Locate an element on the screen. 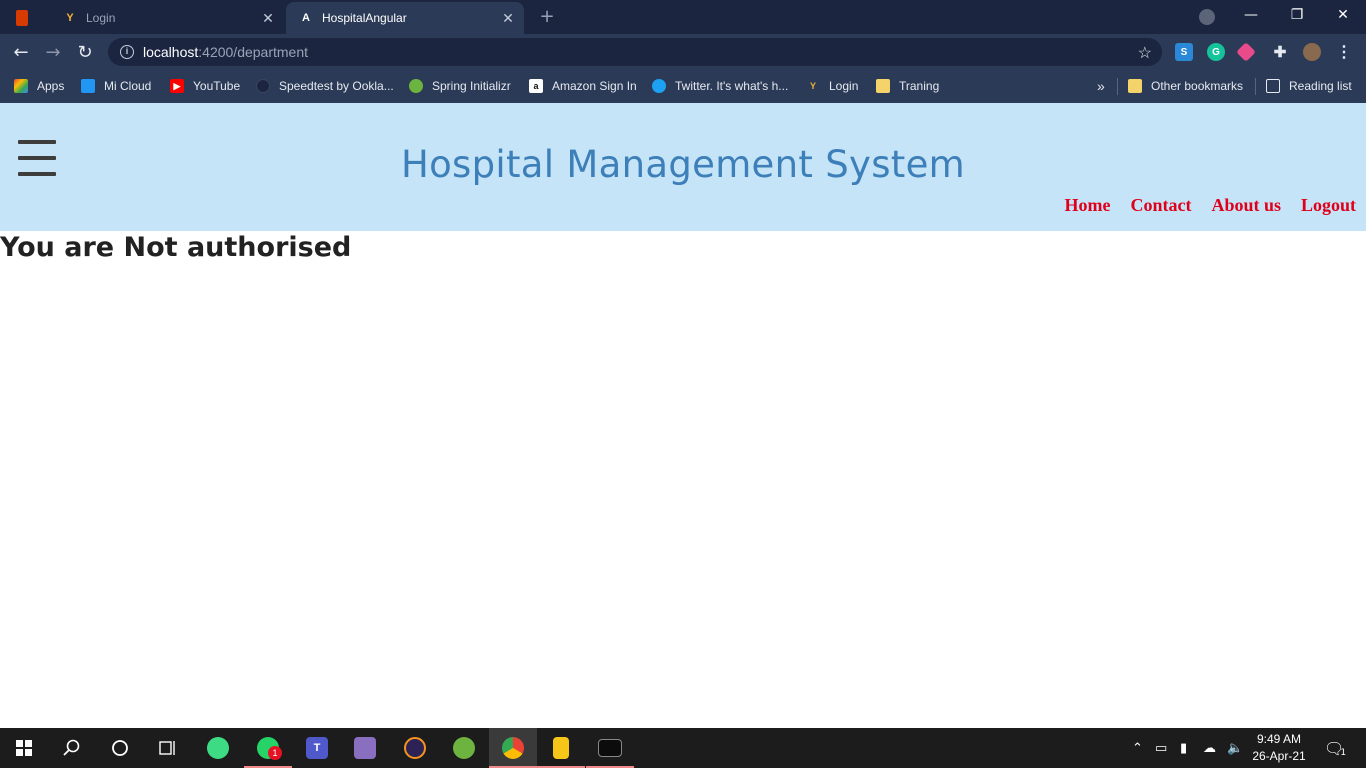  bookmark-mi-cloud: Mi Cloud is located at coordinates (116, 86).